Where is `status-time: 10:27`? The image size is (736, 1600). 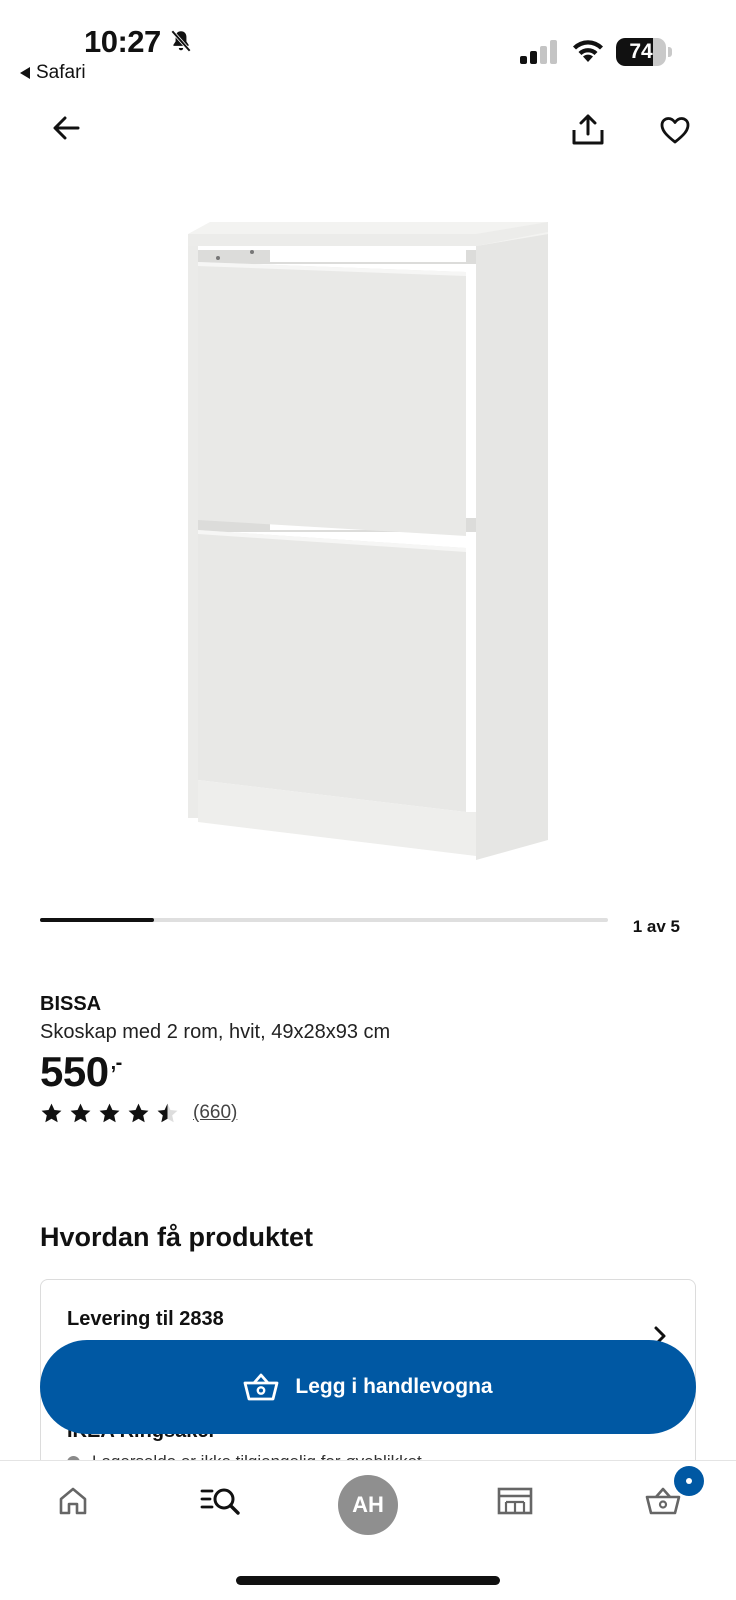 status-time: 10:27 is located at coordinates (122, 41).